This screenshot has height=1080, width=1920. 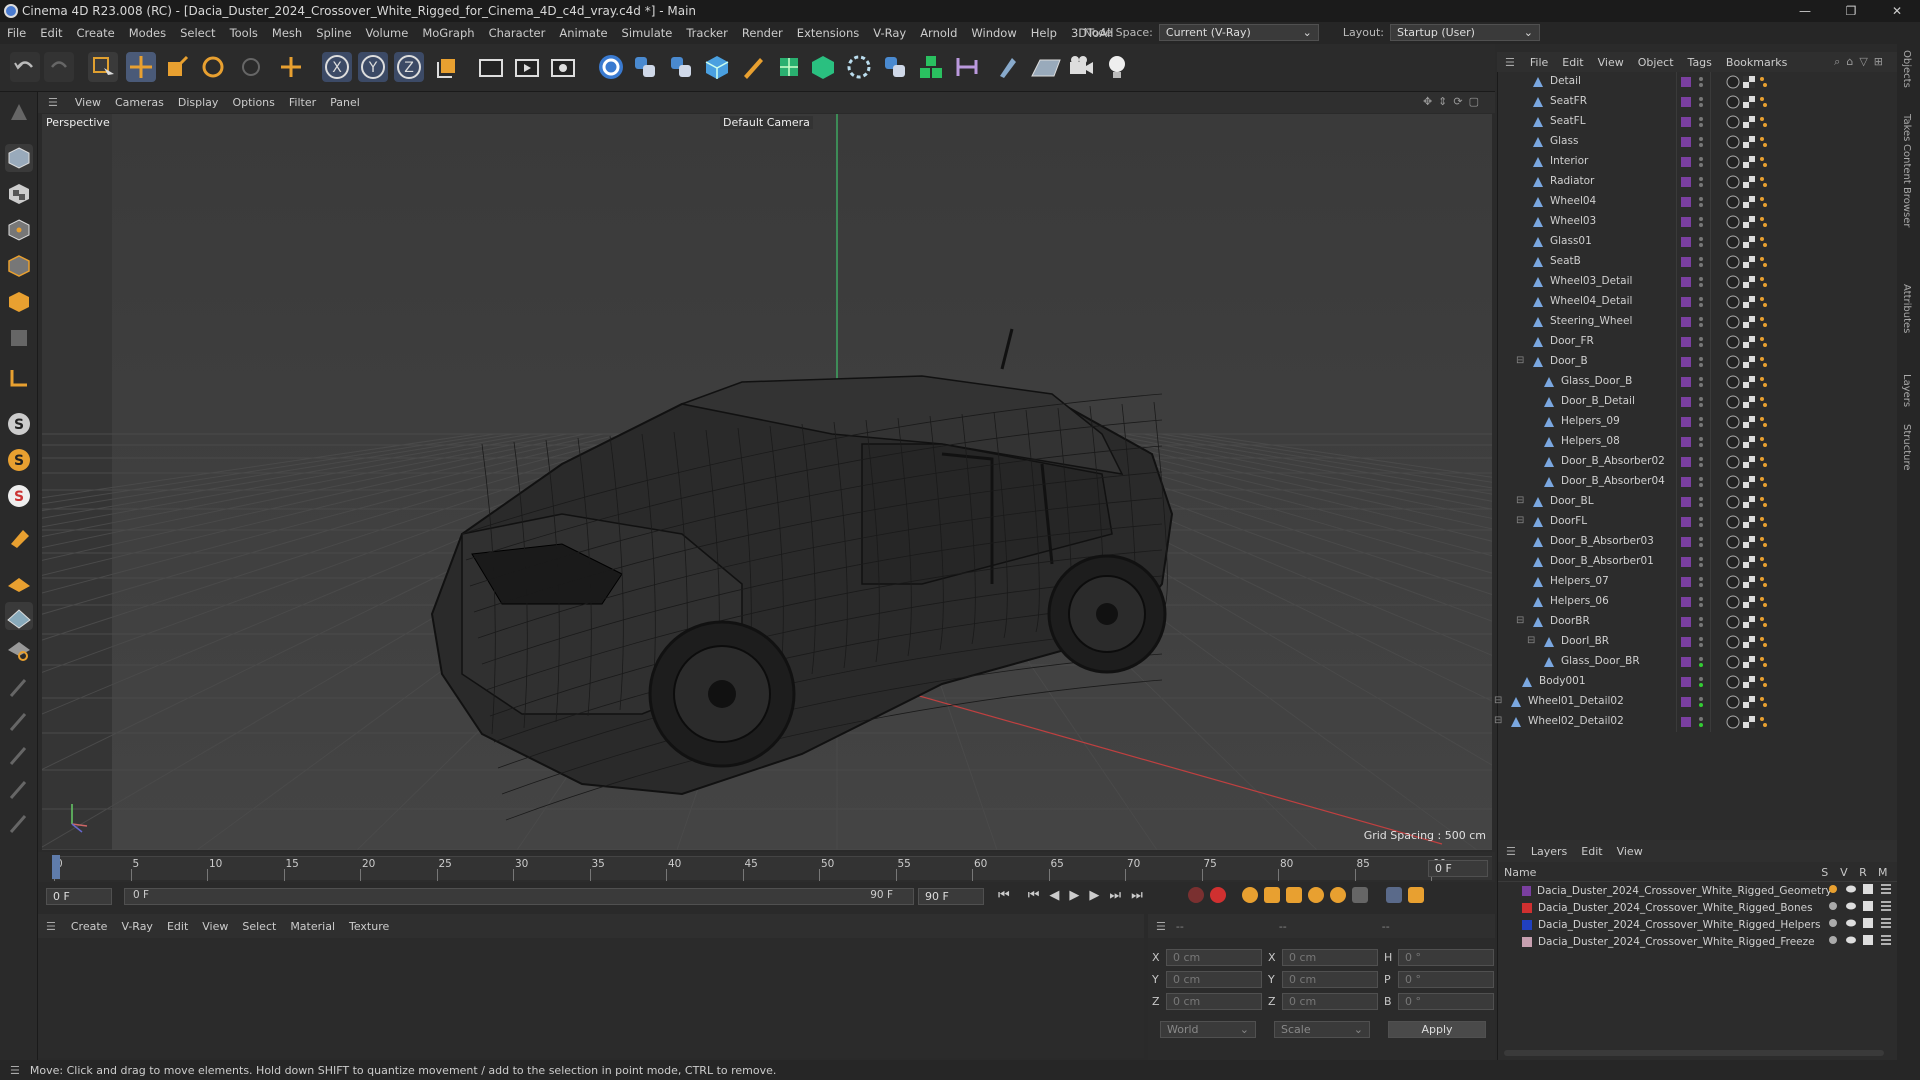 I want to click on viewport-menu-view: View, so click(x=88, y=102).